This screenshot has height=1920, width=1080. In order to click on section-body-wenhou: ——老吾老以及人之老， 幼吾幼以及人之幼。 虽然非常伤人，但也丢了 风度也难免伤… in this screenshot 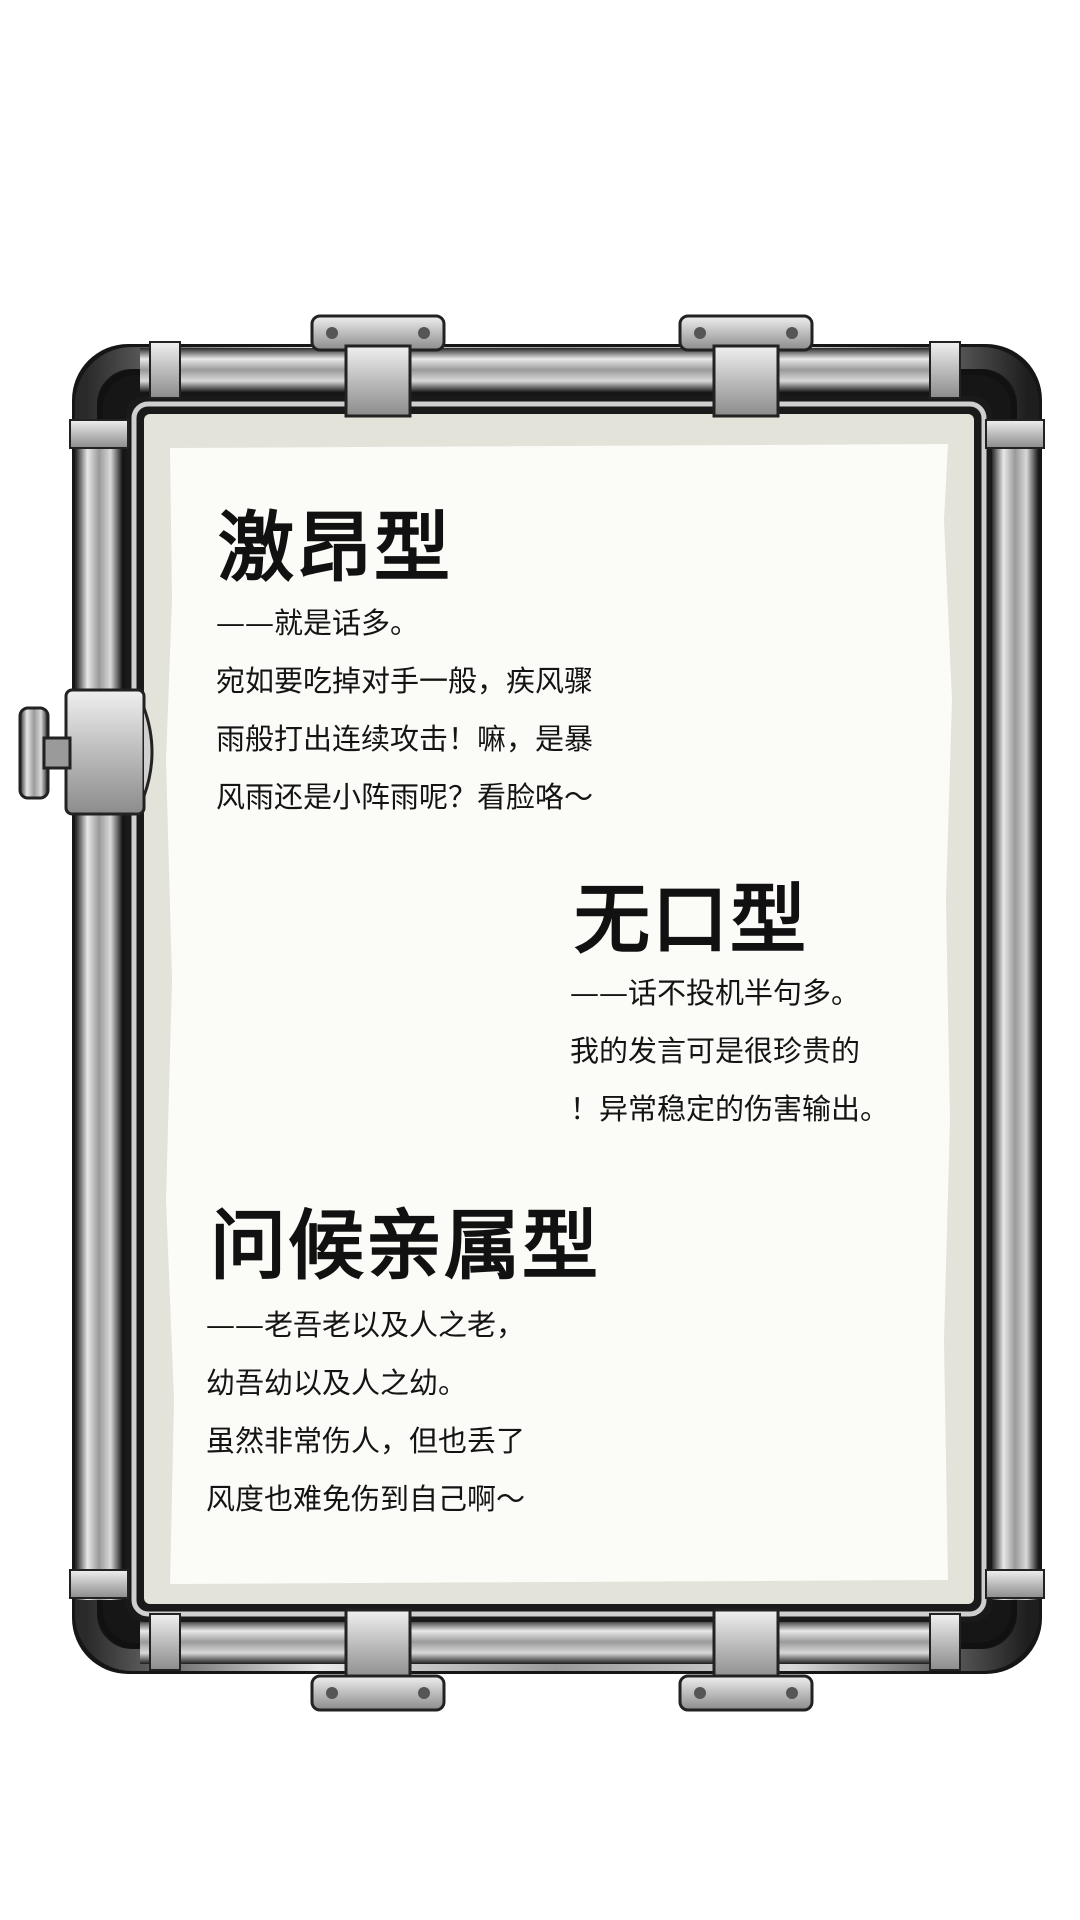, I will do `click(365, 1412)`.